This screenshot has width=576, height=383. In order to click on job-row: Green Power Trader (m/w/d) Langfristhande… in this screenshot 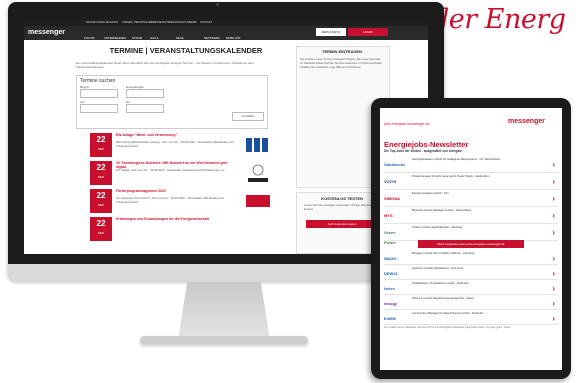, I will do `click(471, 234)`.